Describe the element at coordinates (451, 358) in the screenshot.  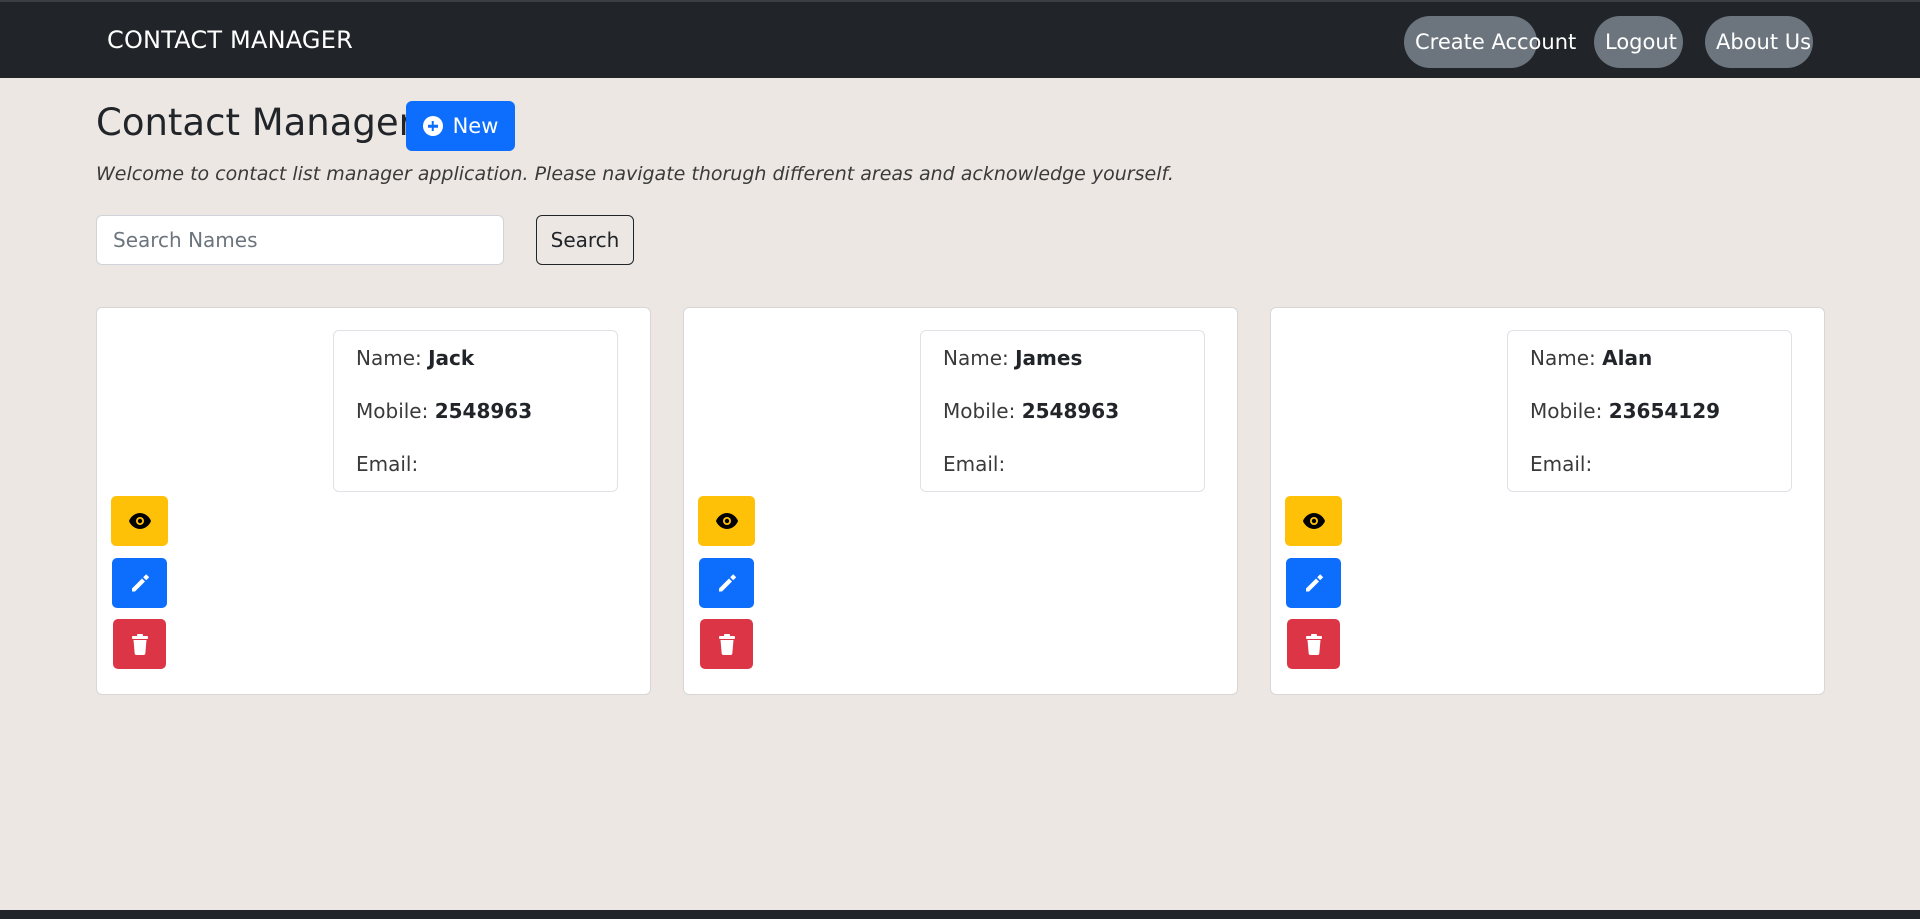
I see `contact-name: Jack` at that location.